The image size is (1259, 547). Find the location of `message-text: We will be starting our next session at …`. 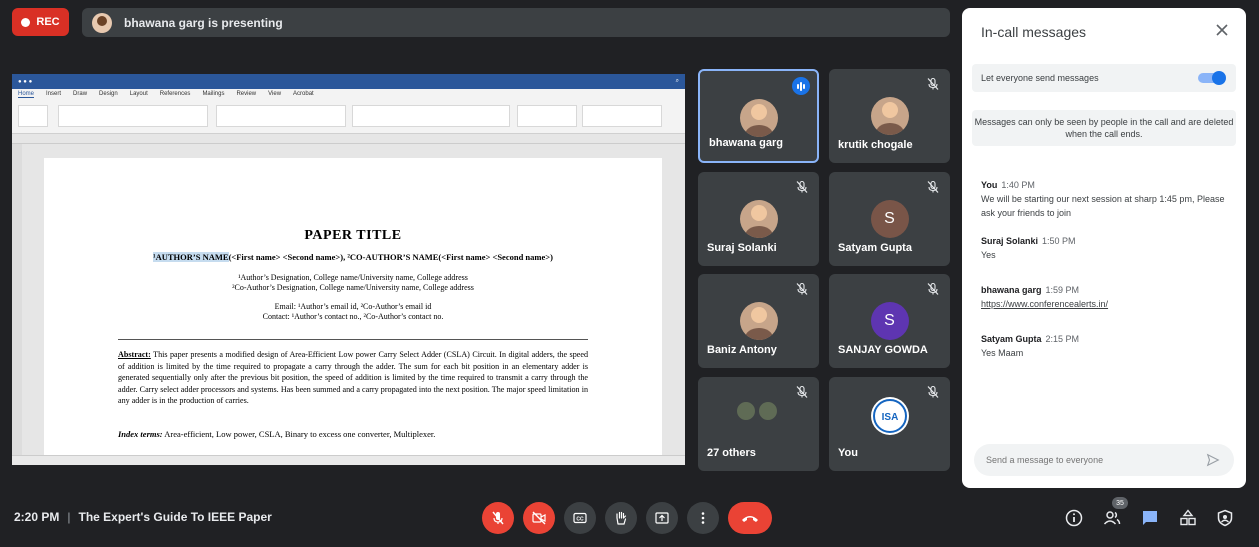

message-text: We will be starting our next session at … is located at coordinates (1103, 206).